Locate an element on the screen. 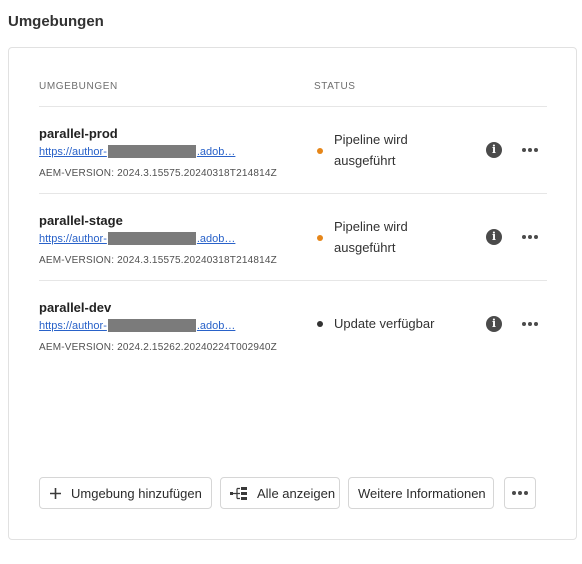 Image resolution: width=582 pixels, height=564 pixels. more-information-label: Weitere Informationen is located at coordinates (422, 493).